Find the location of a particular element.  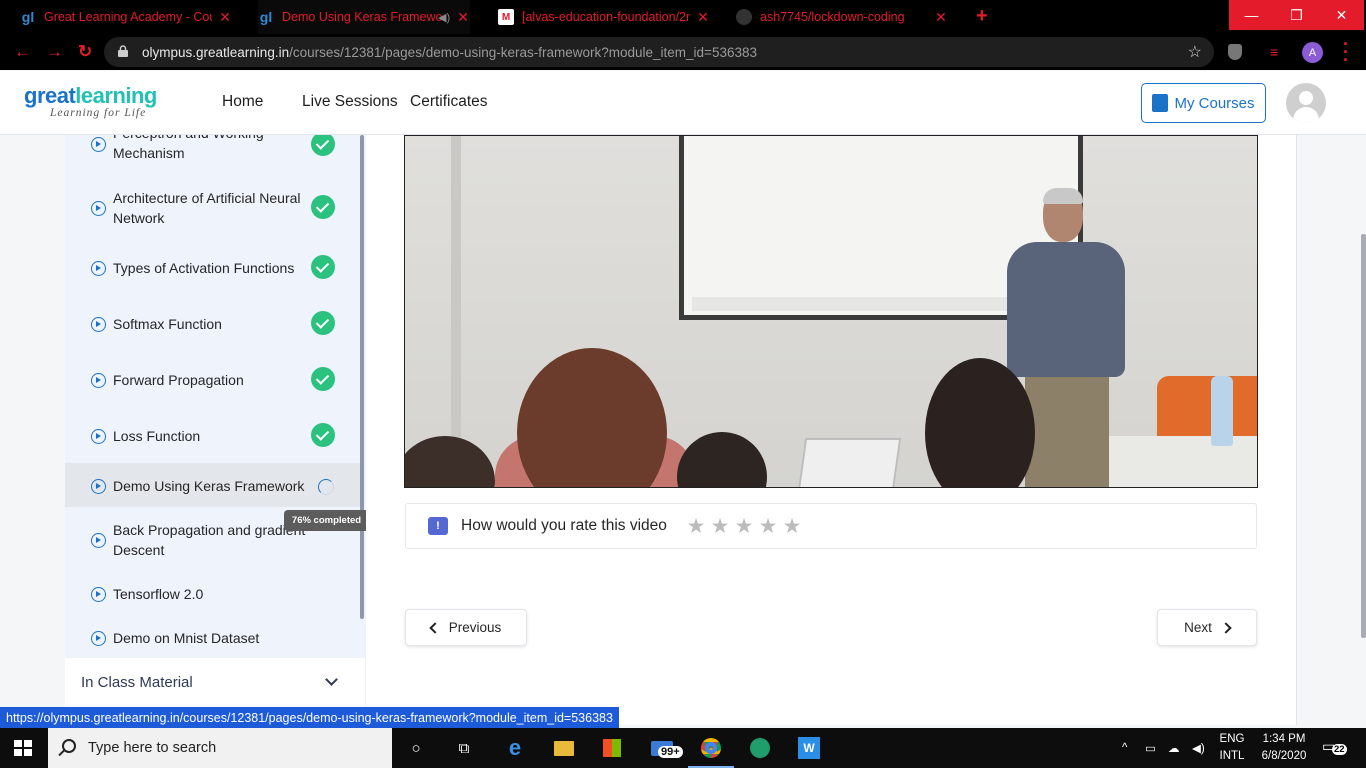

rating-stars: ★ ★ ★ ★ ★ is located at coordinates (744, 526).